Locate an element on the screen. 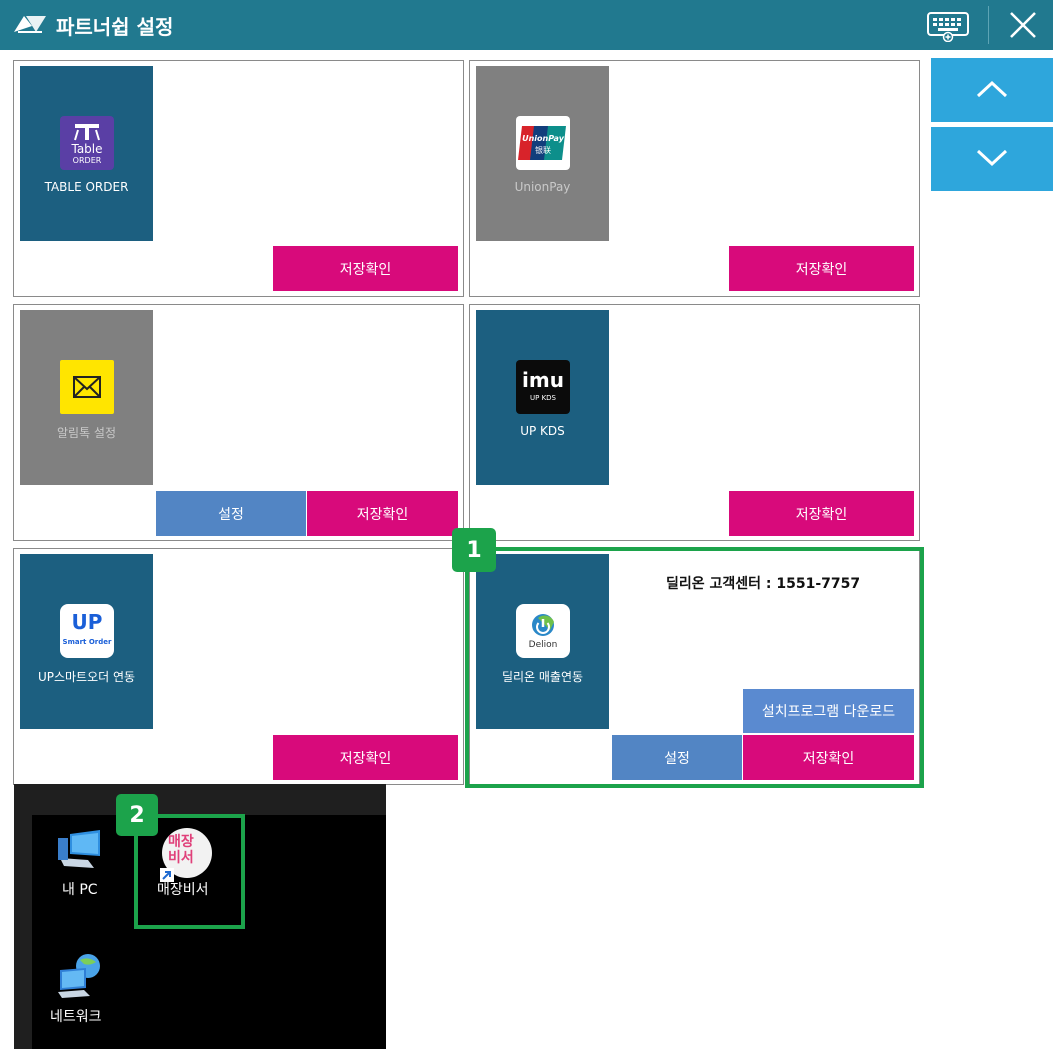  up-brand-text: UP is located at coordinates (87, 622).